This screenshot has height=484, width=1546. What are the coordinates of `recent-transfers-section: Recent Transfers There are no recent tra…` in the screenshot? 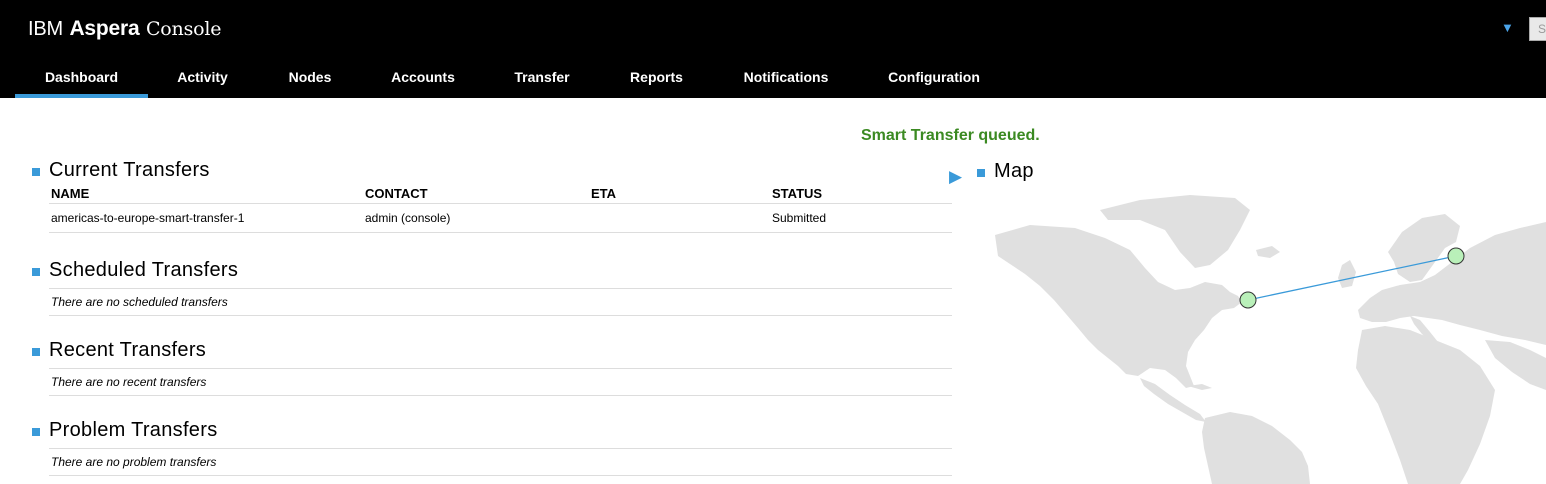 It's located at (492, 366).